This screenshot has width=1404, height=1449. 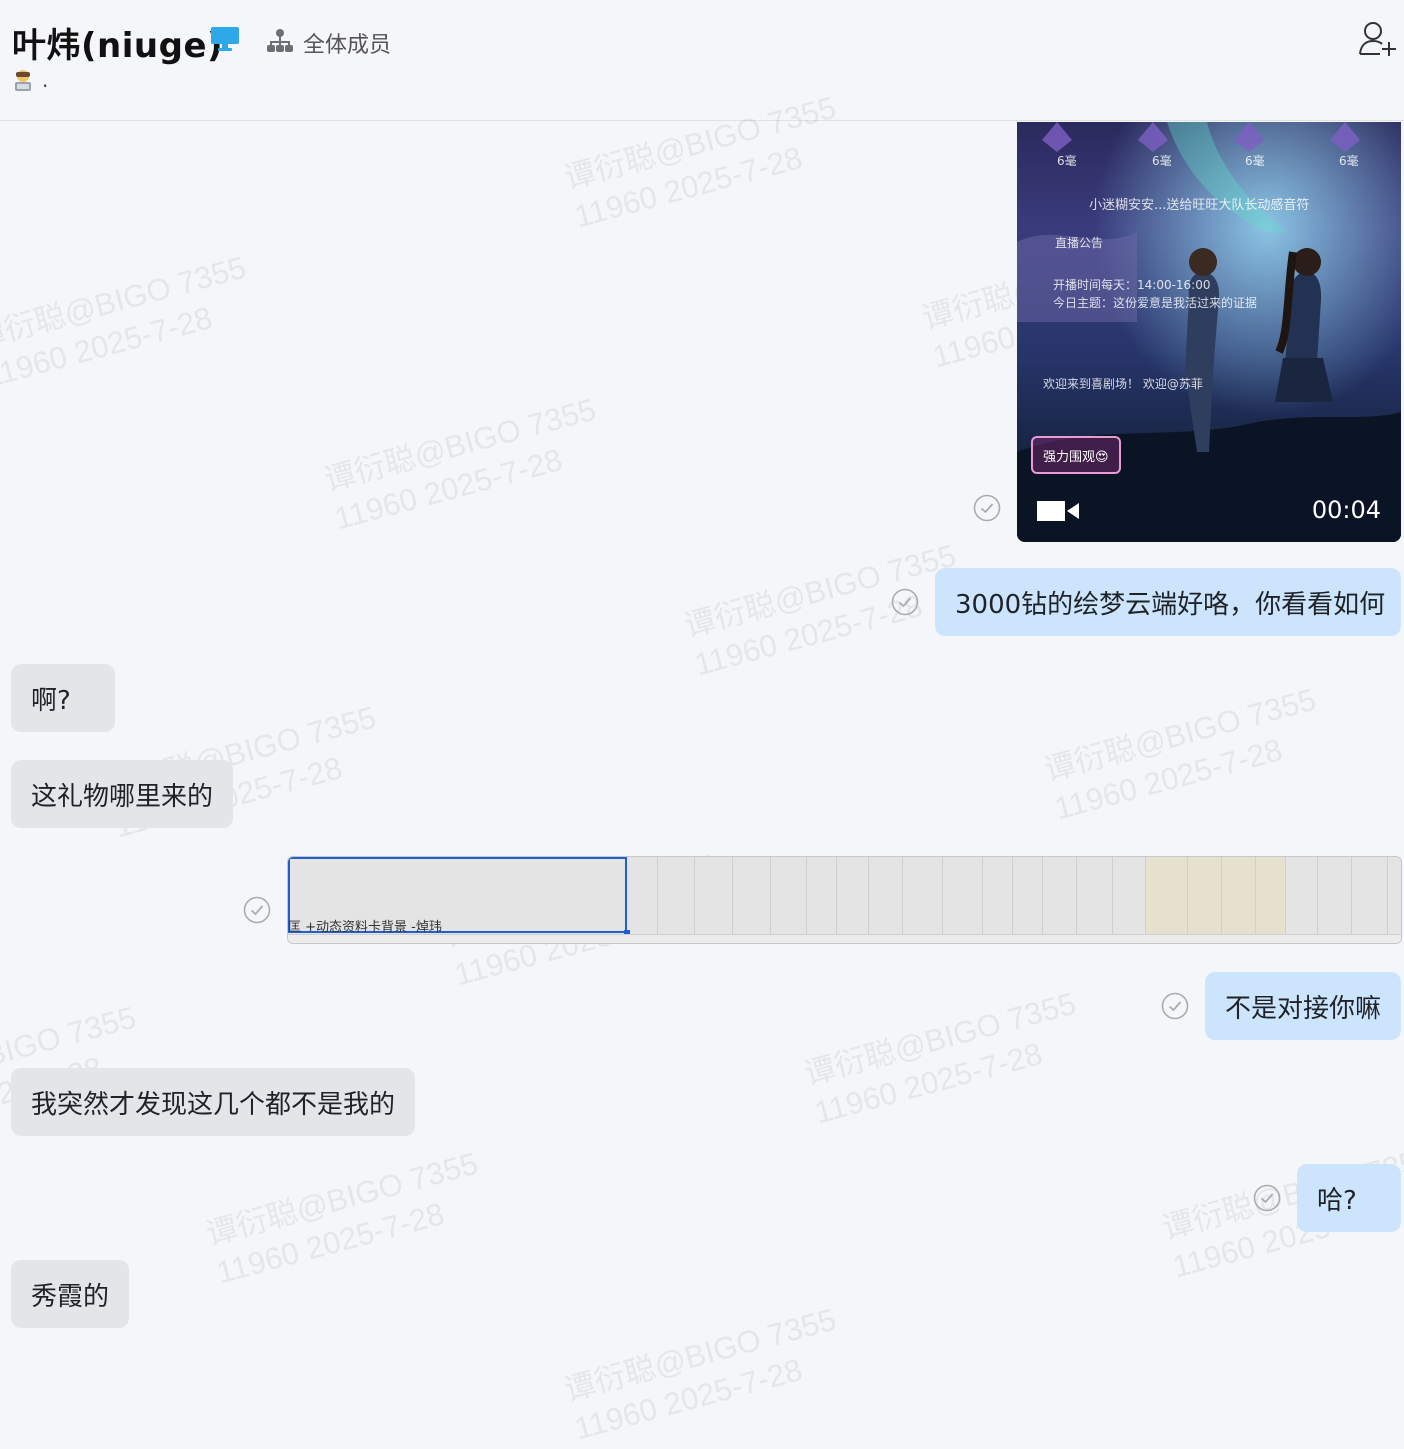 I want to click on message-bubble-outgoing: 不是对接你嘛, so click(x=1303, y=1006).